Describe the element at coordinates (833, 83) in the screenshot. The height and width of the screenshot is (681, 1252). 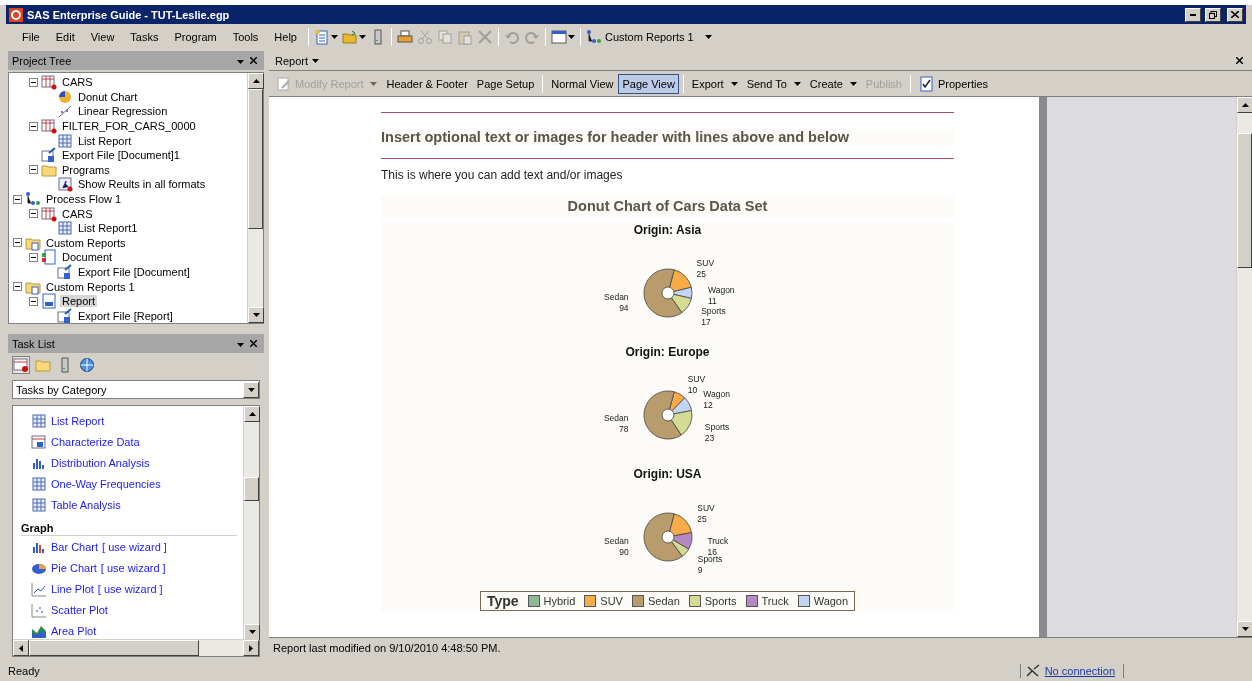
I see `toolbar-button: Create` at that location.